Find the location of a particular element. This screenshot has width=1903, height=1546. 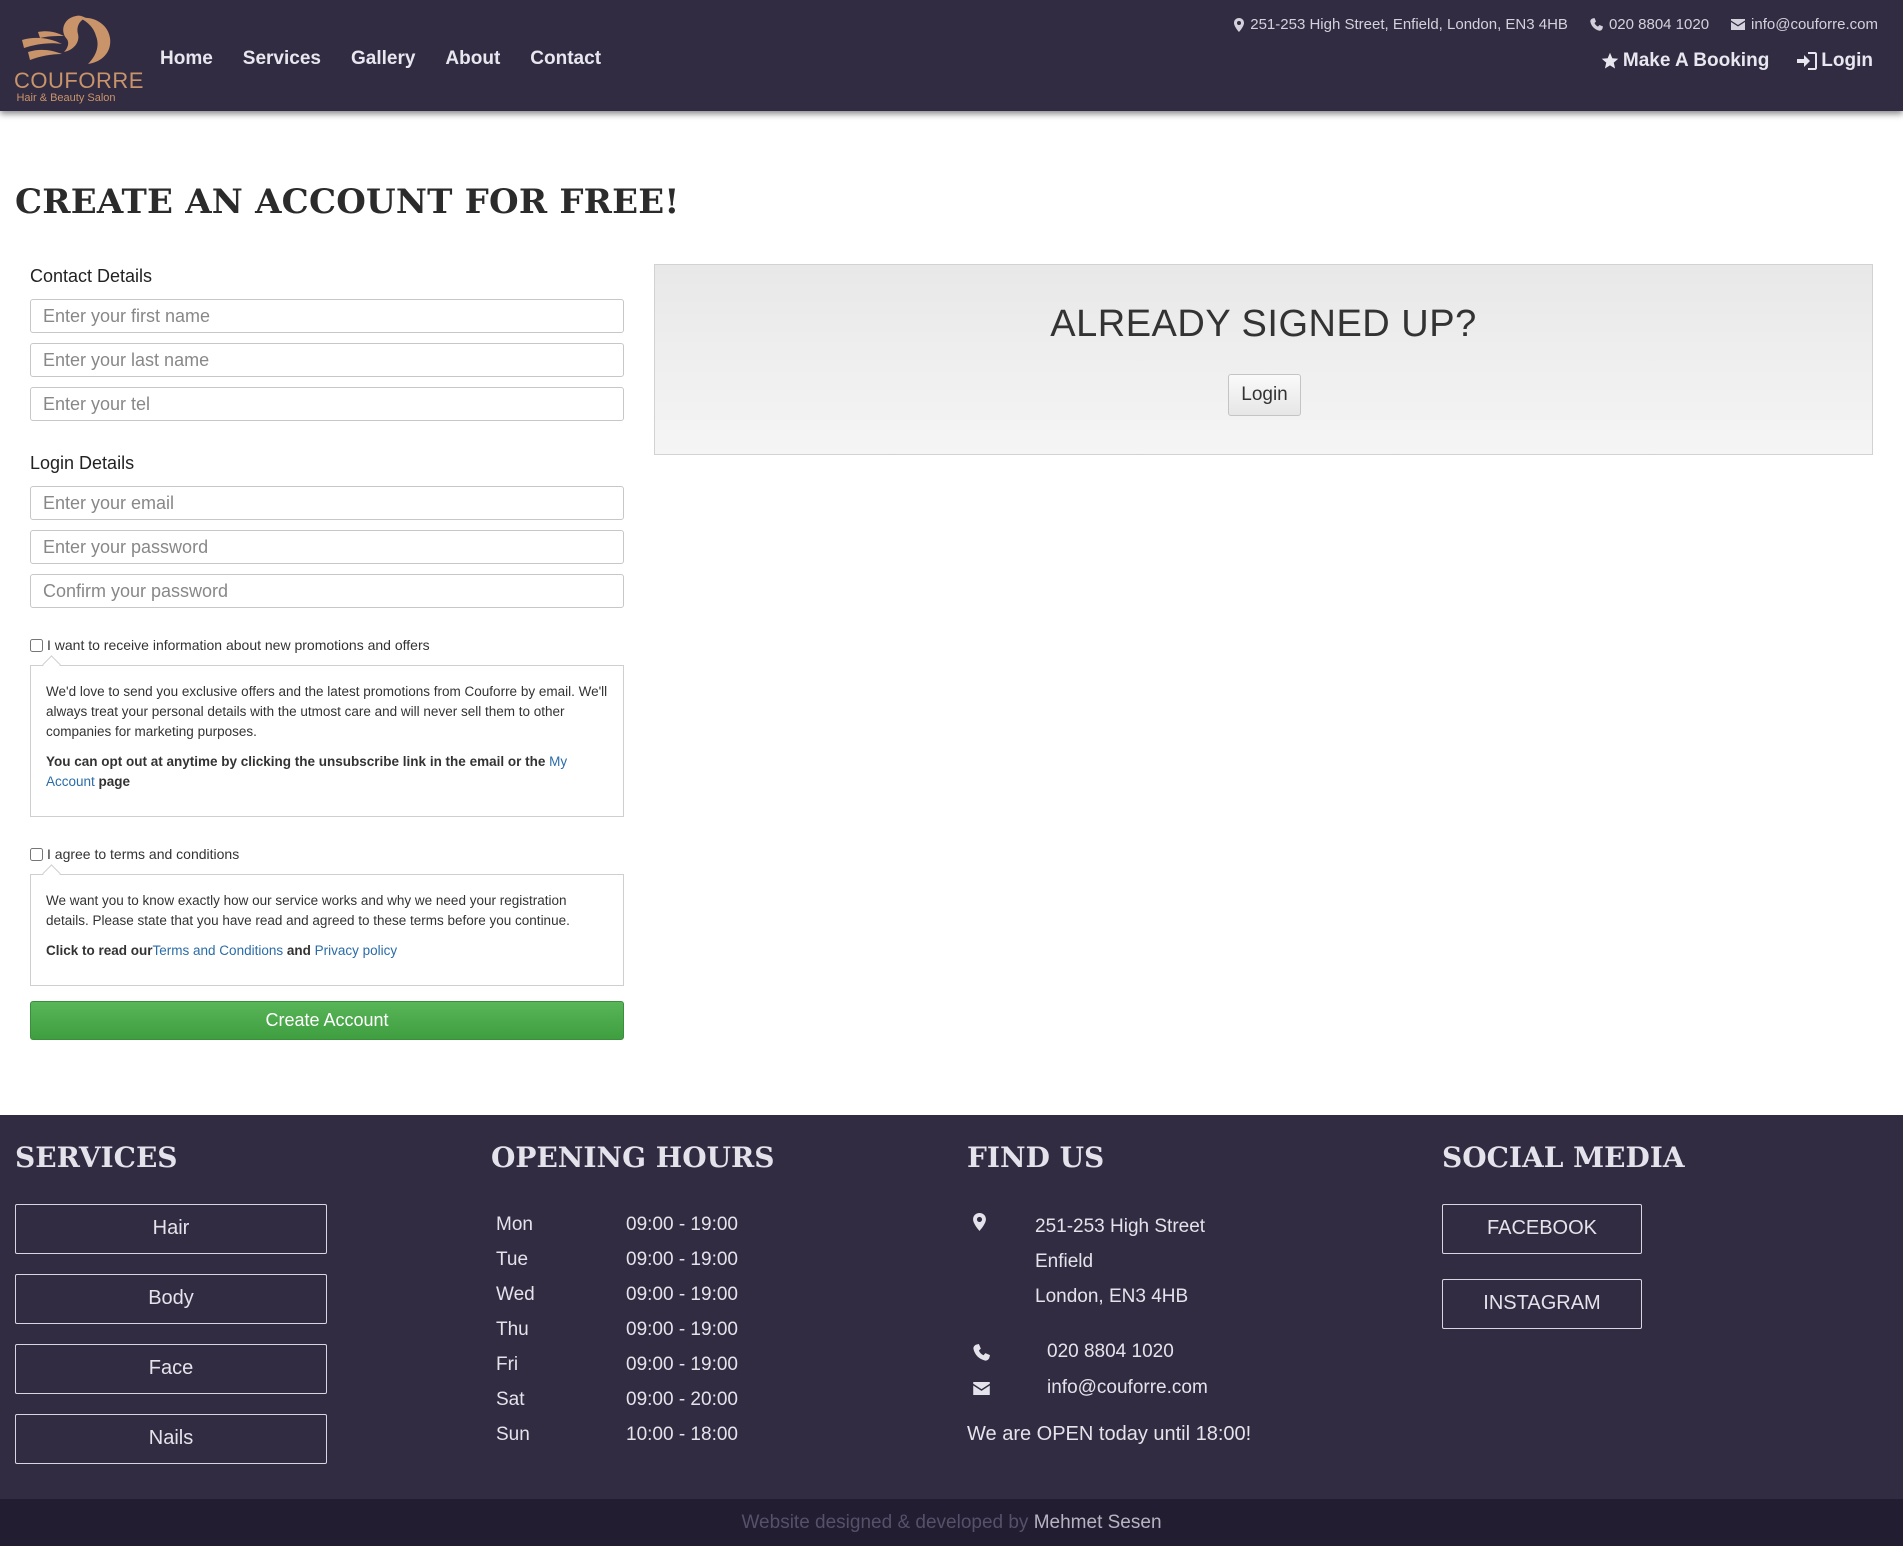

tel-input is located at coordinates (327, 404).